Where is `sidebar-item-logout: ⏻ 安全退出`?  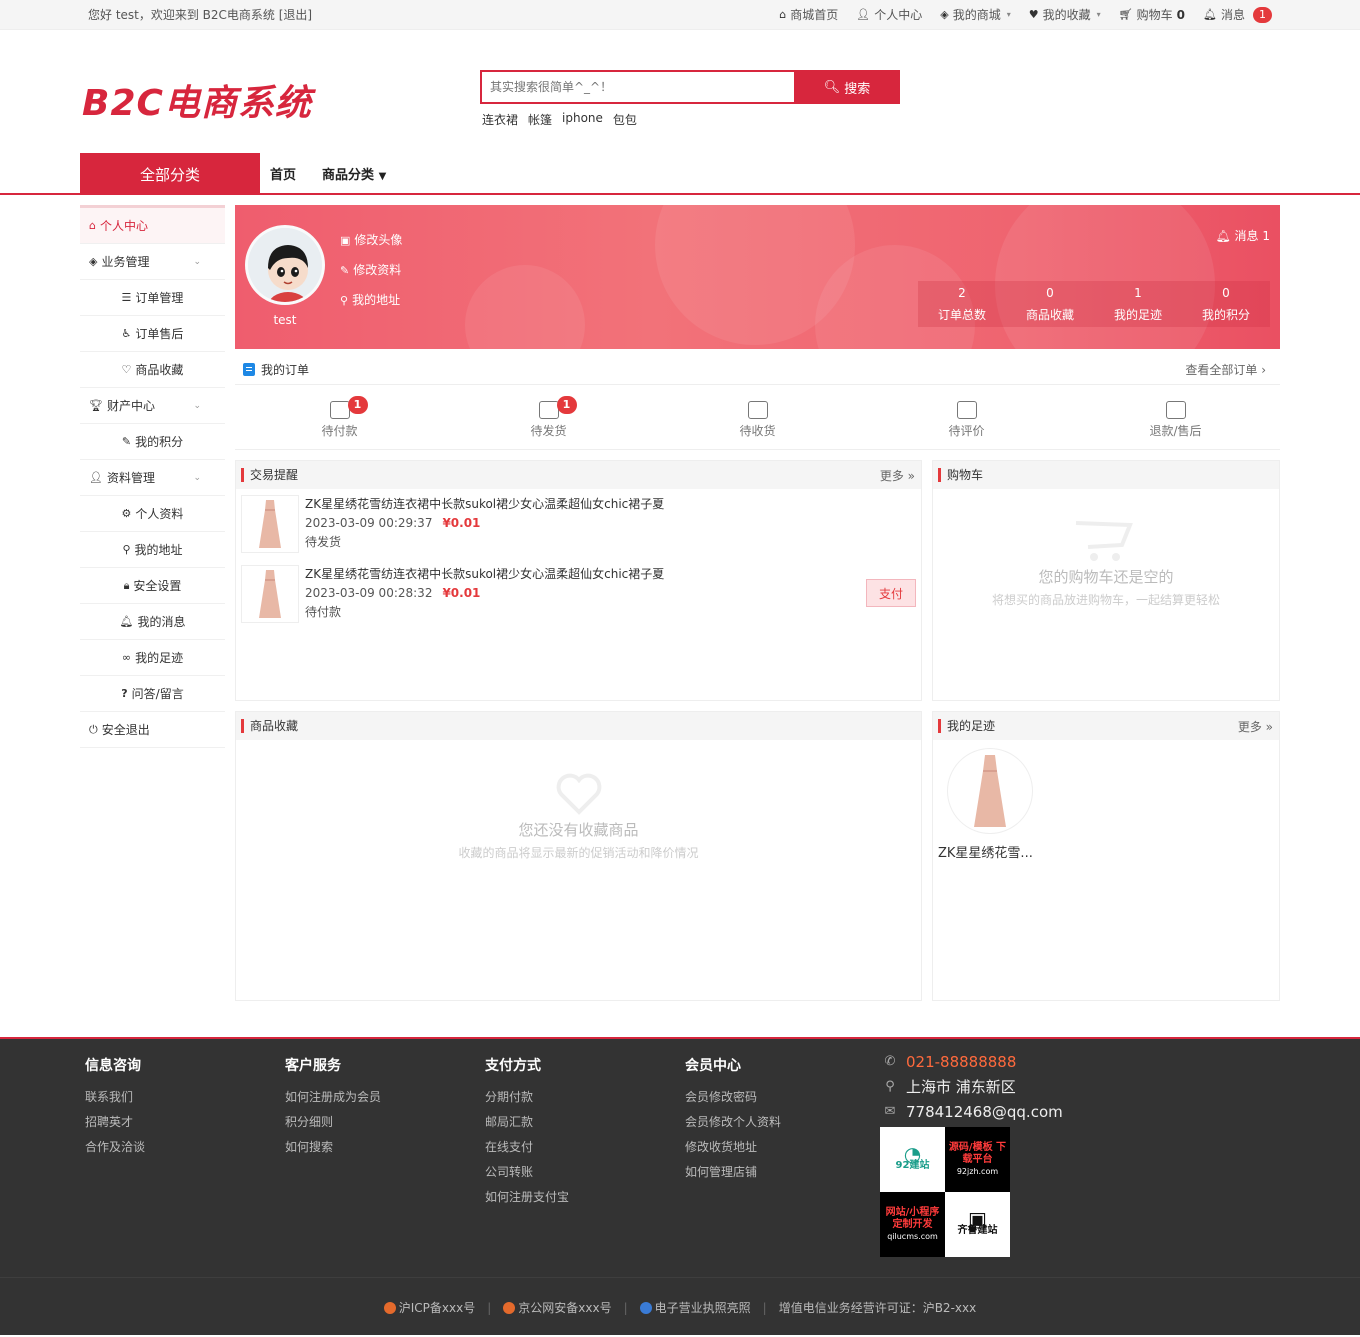
sidebar-item-logout: ⏻ 安全退出 is located at coordinates (152, 730).